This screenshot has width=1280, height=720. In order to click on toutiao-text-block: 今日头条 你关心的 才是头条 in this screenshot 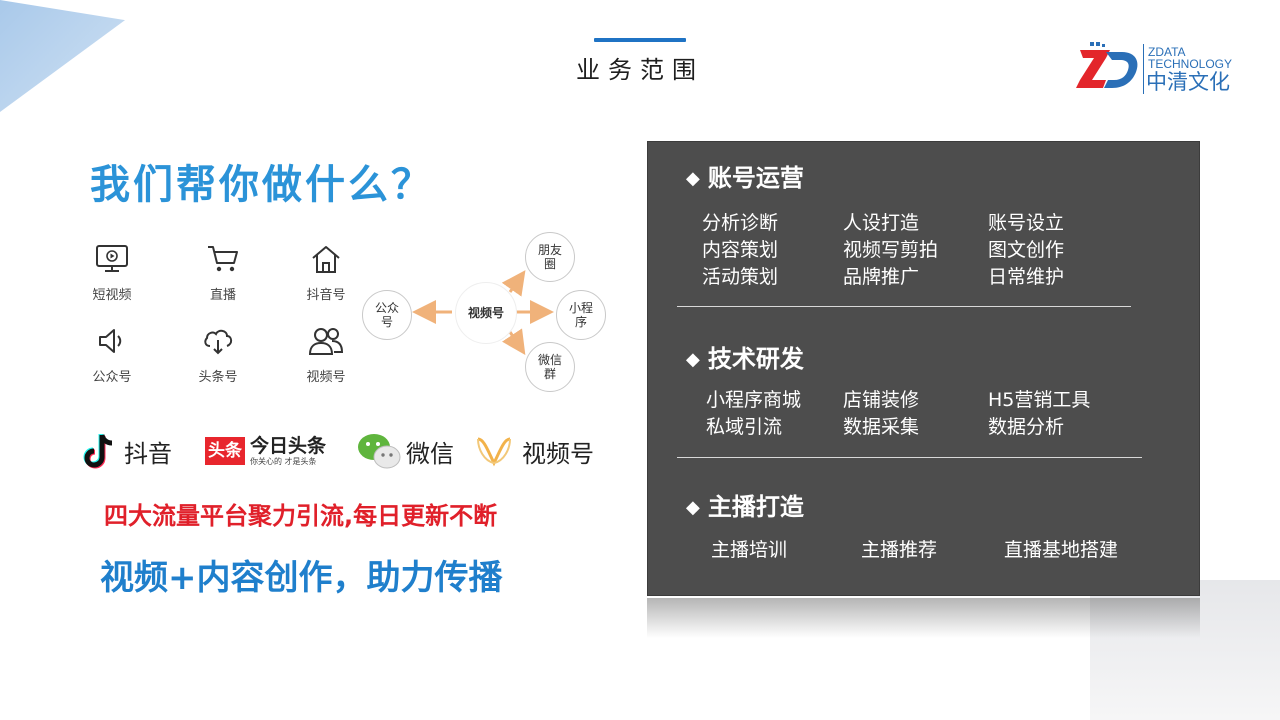, I will do `click(288, 451)`.